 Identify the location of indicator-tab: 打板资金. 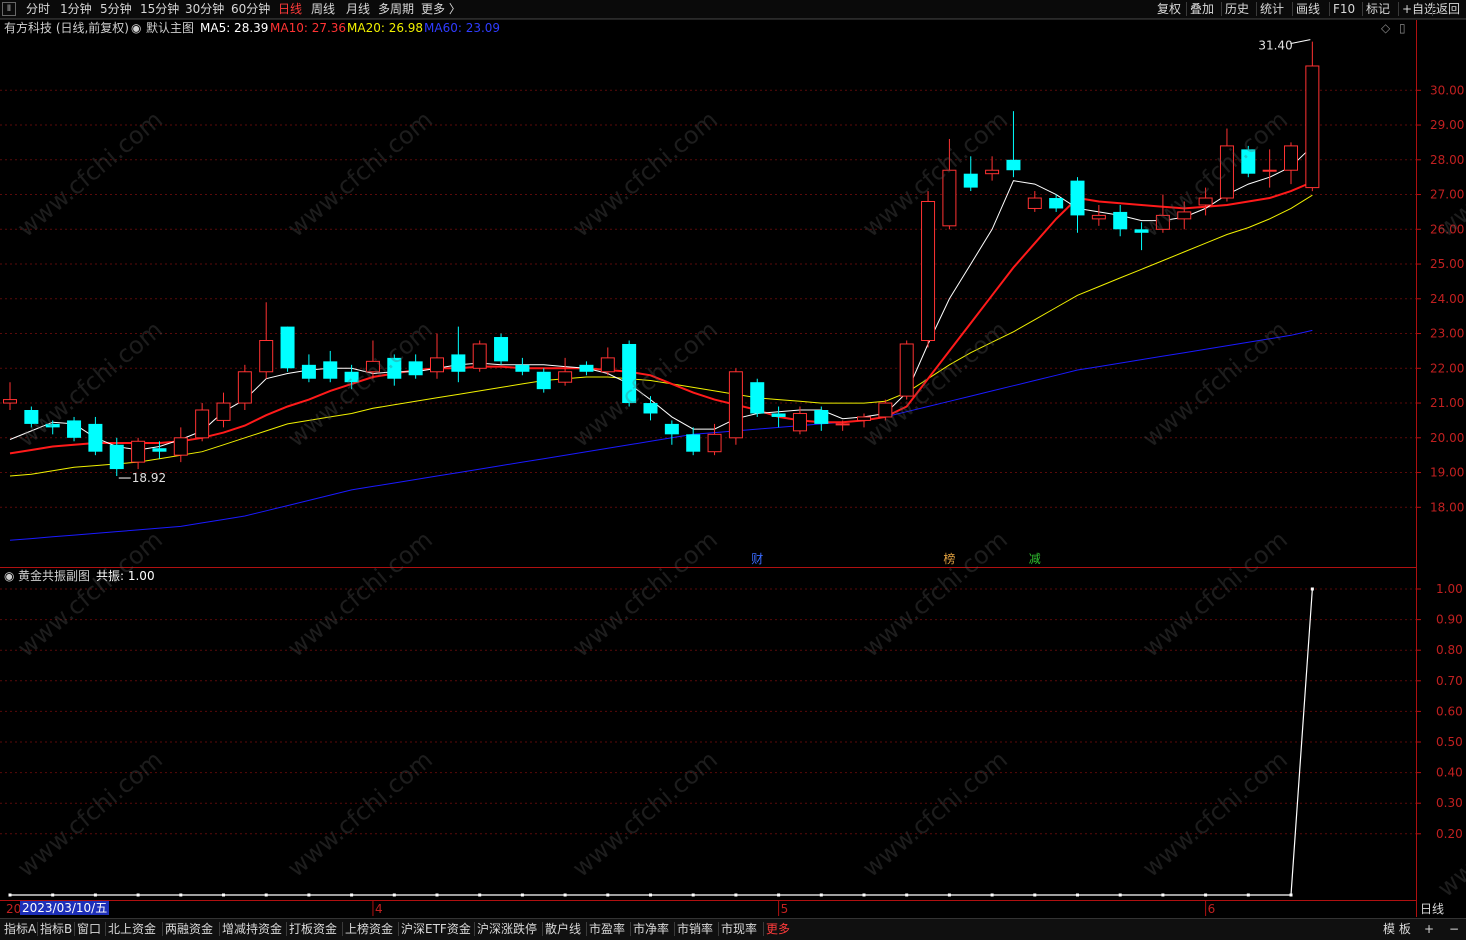
(313, 929).